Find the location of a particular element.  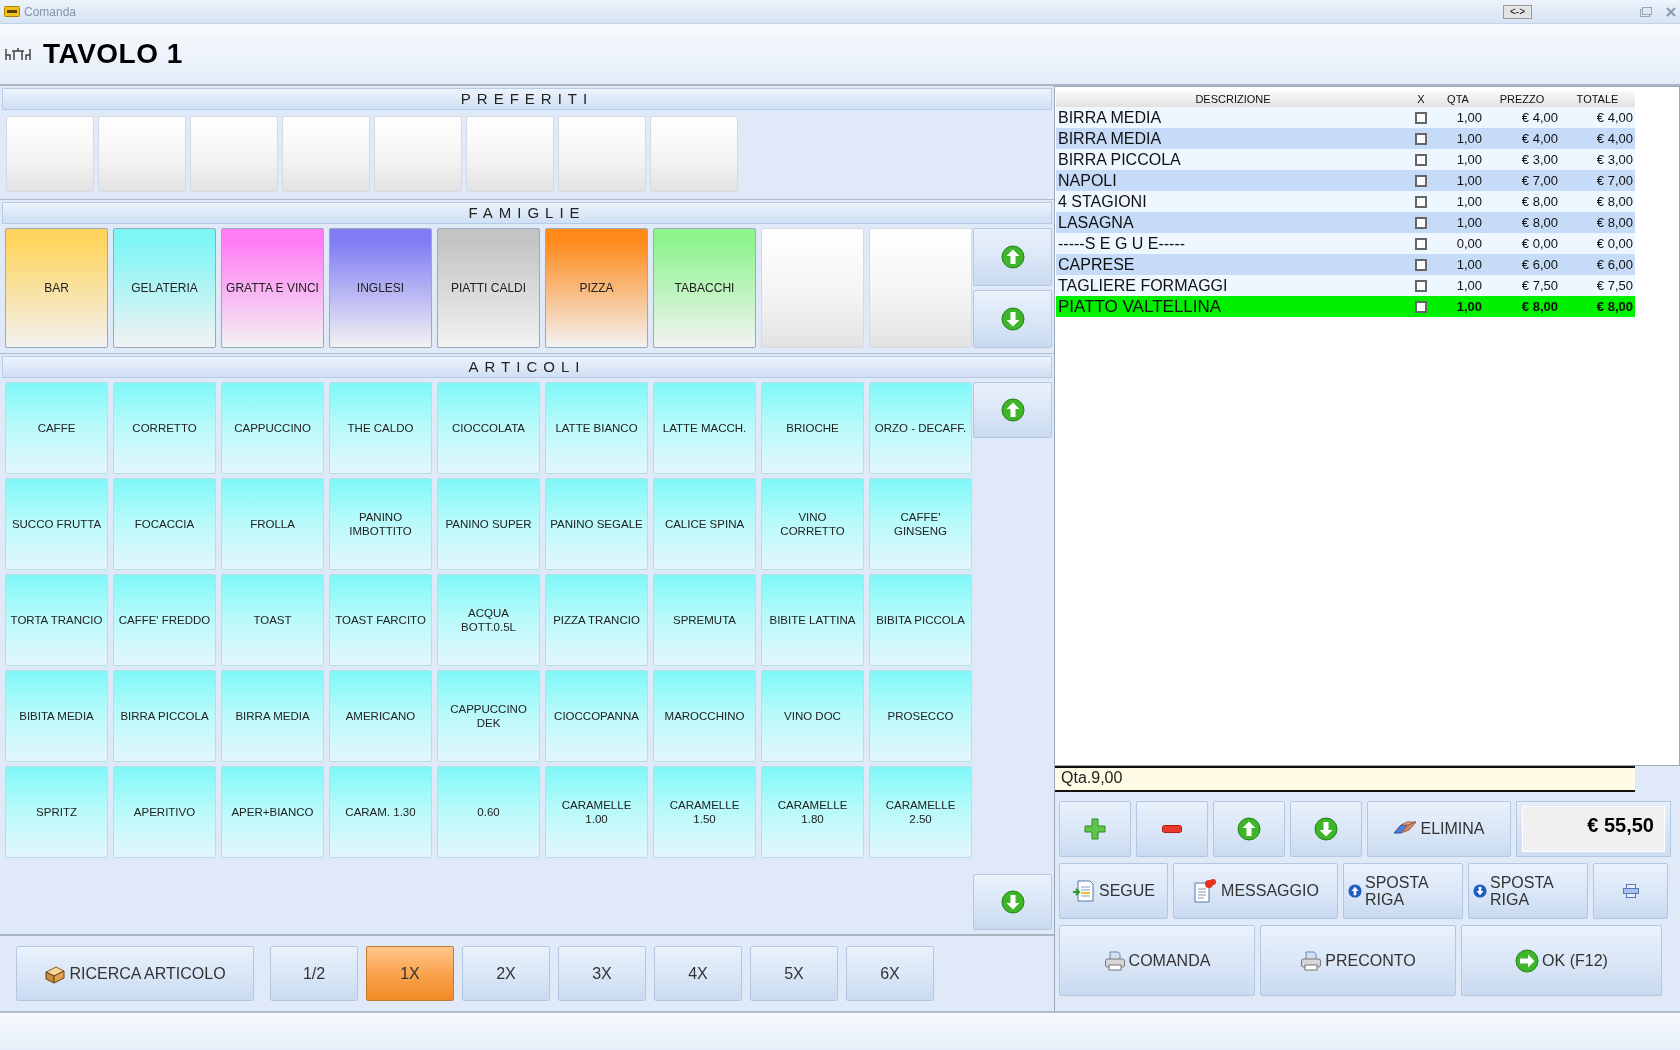

multiplier-button: 1X is located at coordinates (410, 973).